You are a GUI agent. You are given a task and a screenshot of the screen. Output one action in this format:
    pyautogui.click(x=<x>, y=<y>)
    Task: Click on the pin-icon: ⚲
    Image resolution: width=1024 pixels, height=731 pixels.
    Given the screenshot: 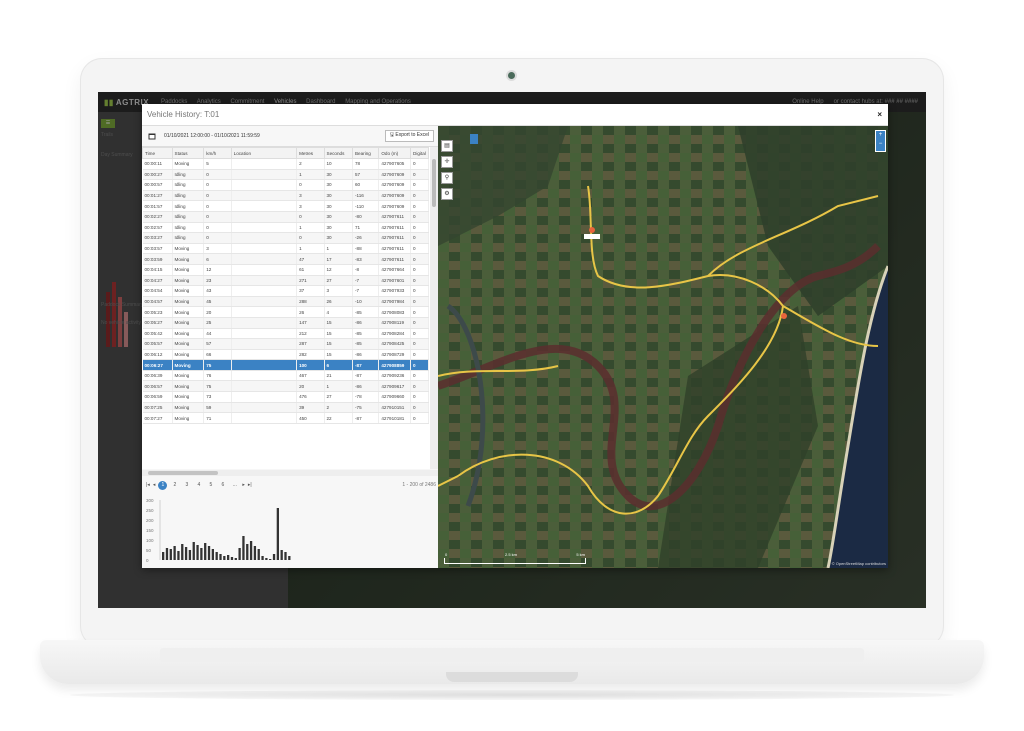 What is the action you would take?
    pyautogui.click(x=447, y=178)
    